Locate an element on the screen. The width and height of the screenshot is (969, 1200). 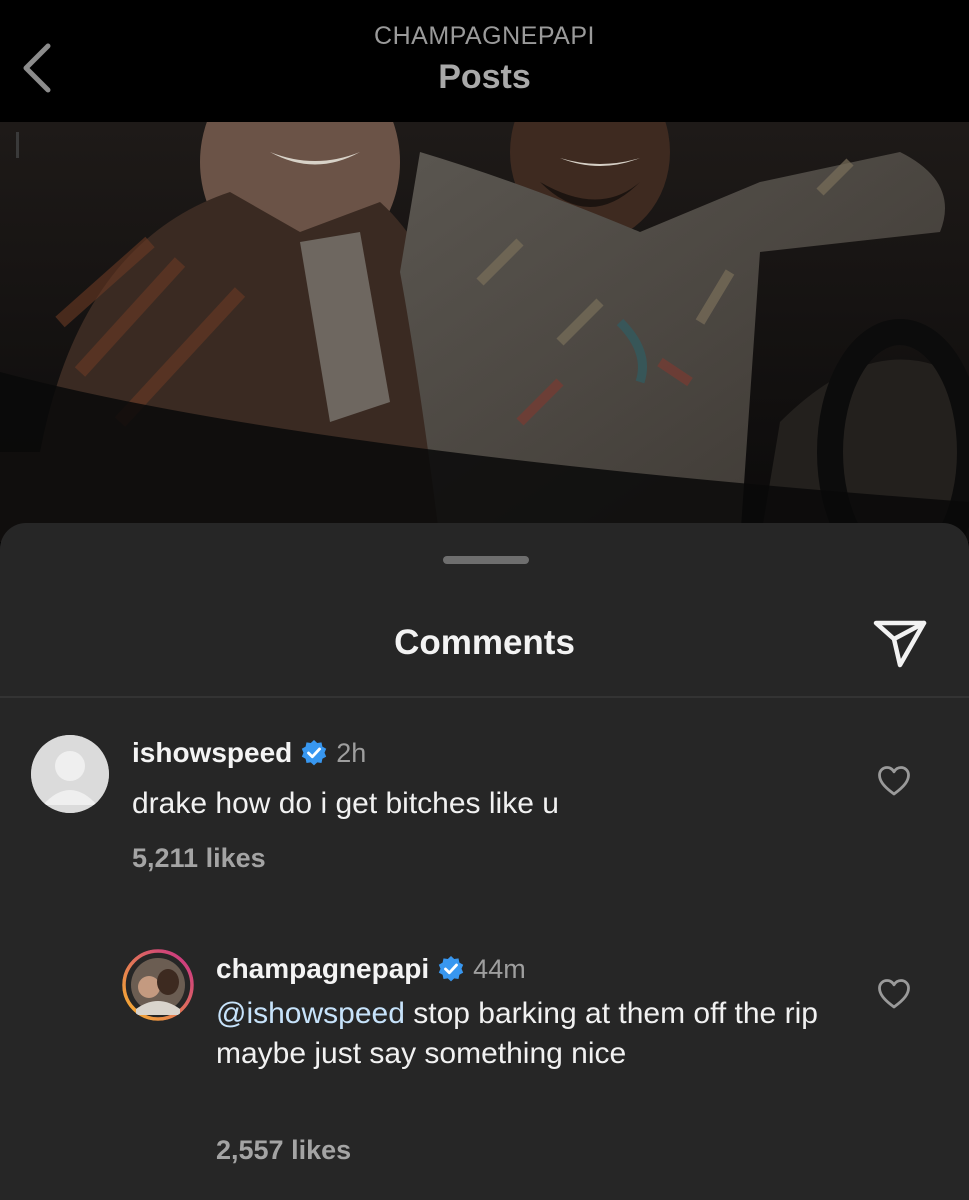
comment-time: 2h is located at coordinates (351, 752).